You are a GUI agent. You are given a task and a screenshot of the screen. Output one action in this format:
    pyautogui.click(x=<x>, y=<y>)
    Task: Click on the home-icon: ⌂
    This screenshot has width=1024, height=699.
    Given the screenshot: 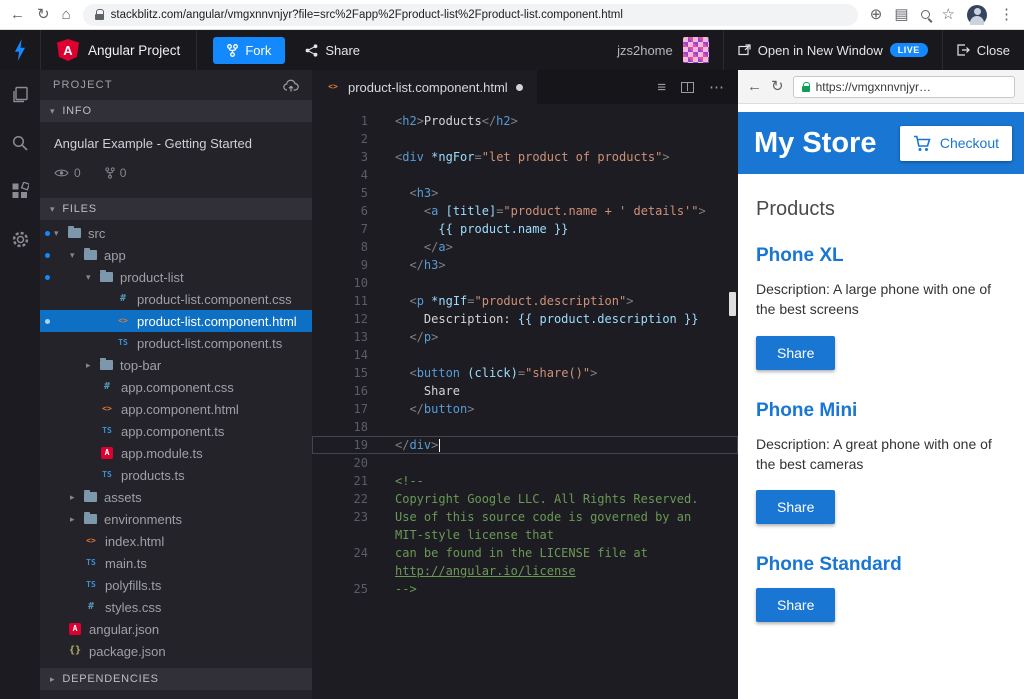 What is the action you would take?
    pyautogui.click(x=66, y=14)
    